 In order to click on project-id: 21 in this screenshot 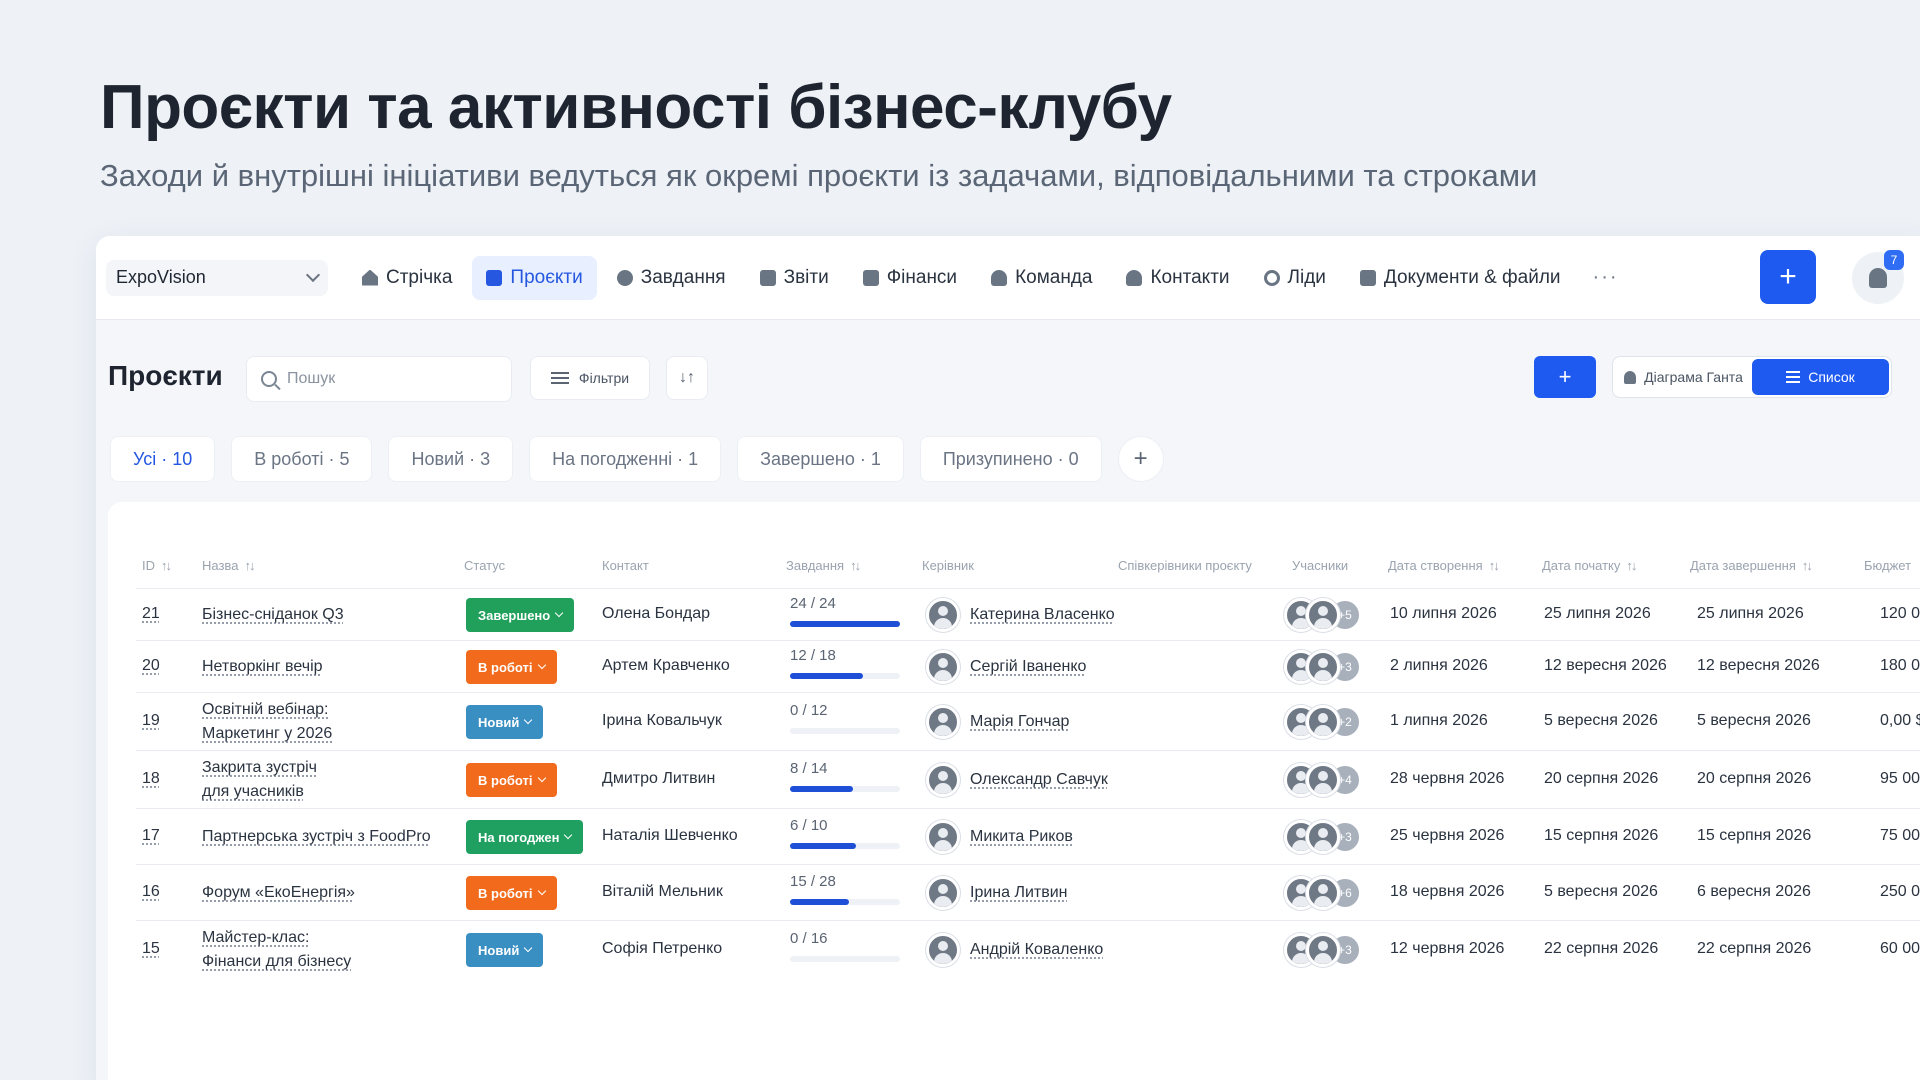, I will do `click(151, 614)`.